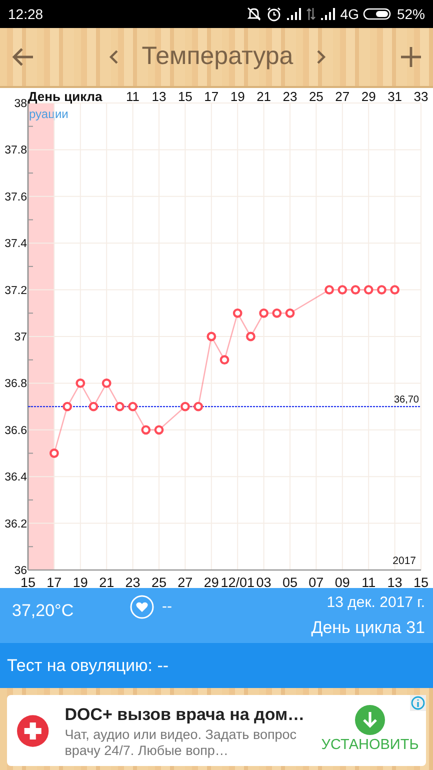  Describe the element at coordinates (290, 96) in the screenshot. I see `cycle-day-label: 23` at that location.